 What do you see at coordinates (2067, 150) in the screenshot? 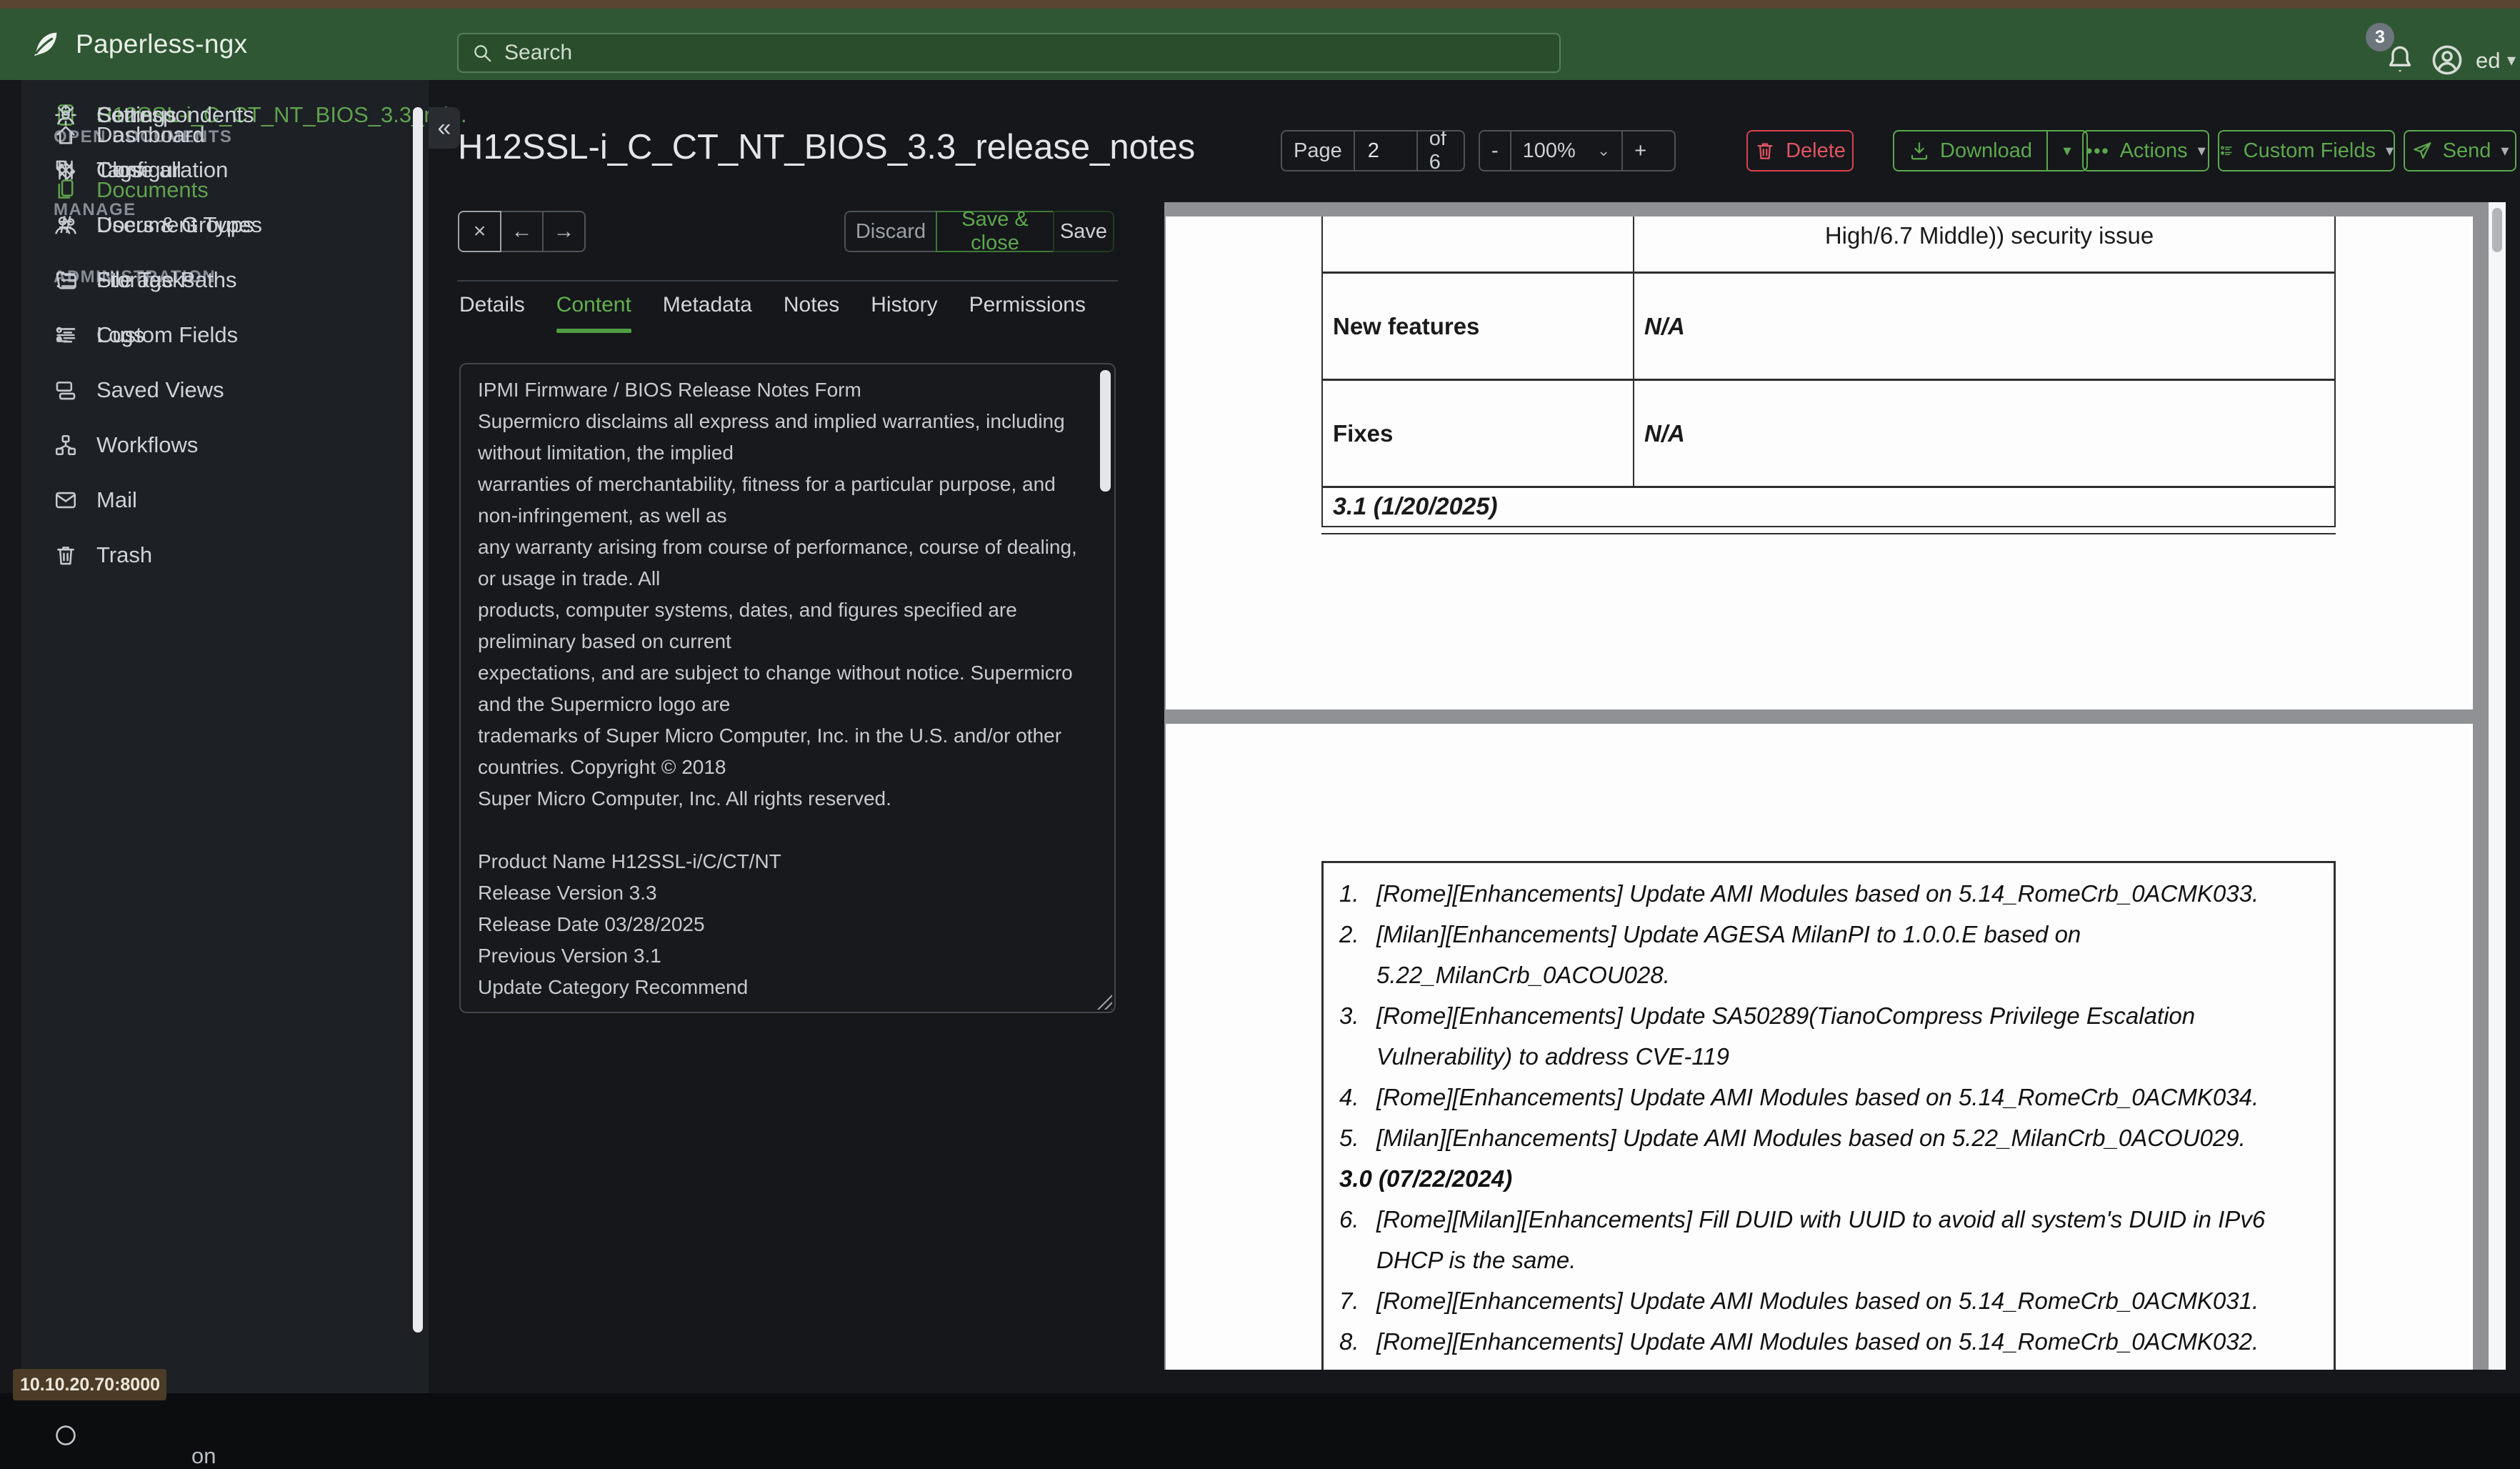
I see `download-caret-button: ▾` at bounding box center [2067, 150].